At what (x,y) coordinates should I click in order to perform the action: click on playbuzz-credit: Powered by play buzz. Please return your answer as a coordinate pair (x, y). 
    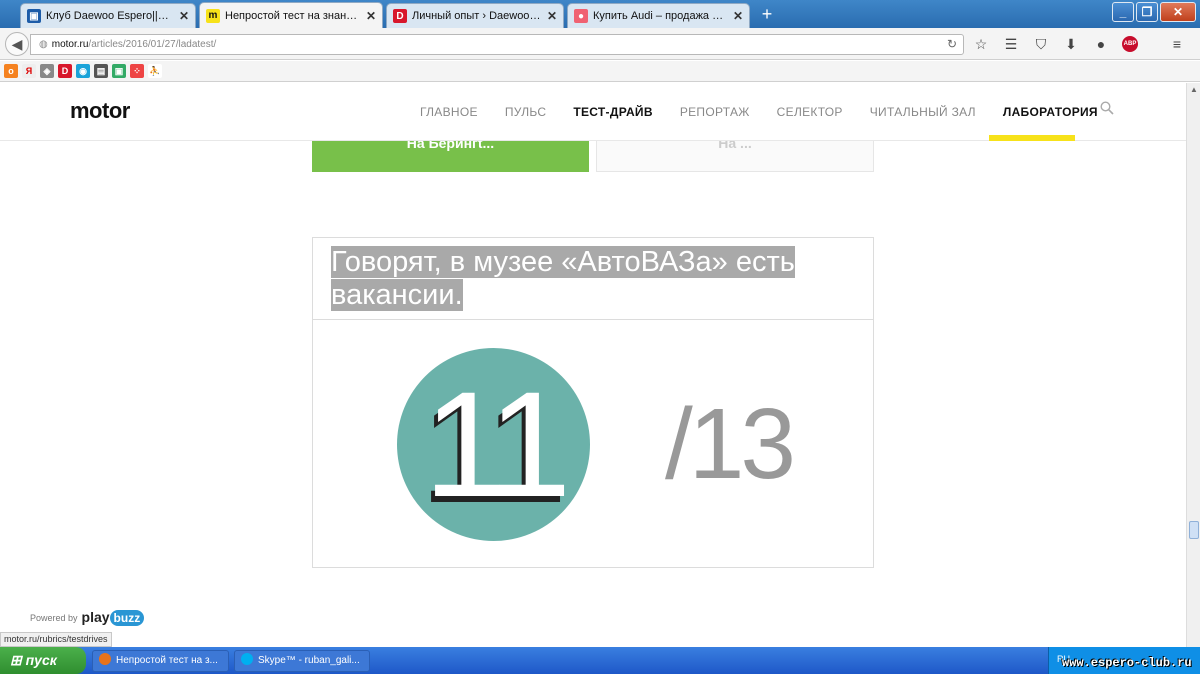
    Looking at the image, I should click on (87, 617).